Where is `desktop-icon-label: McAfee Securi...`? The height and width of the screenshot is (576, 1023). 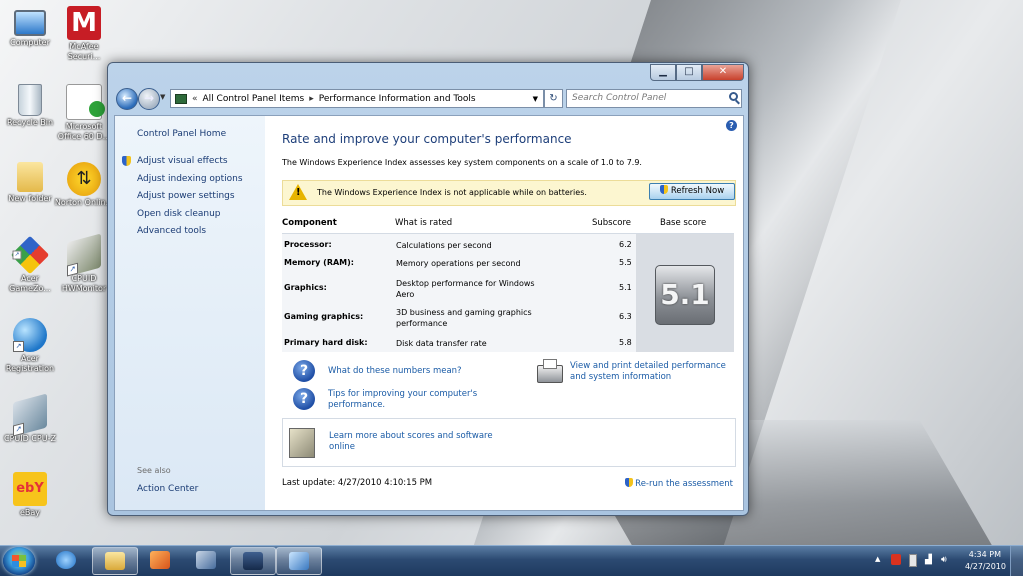 desktop-icon-label: McAfee Securi... is located at coordinates (84, 51).